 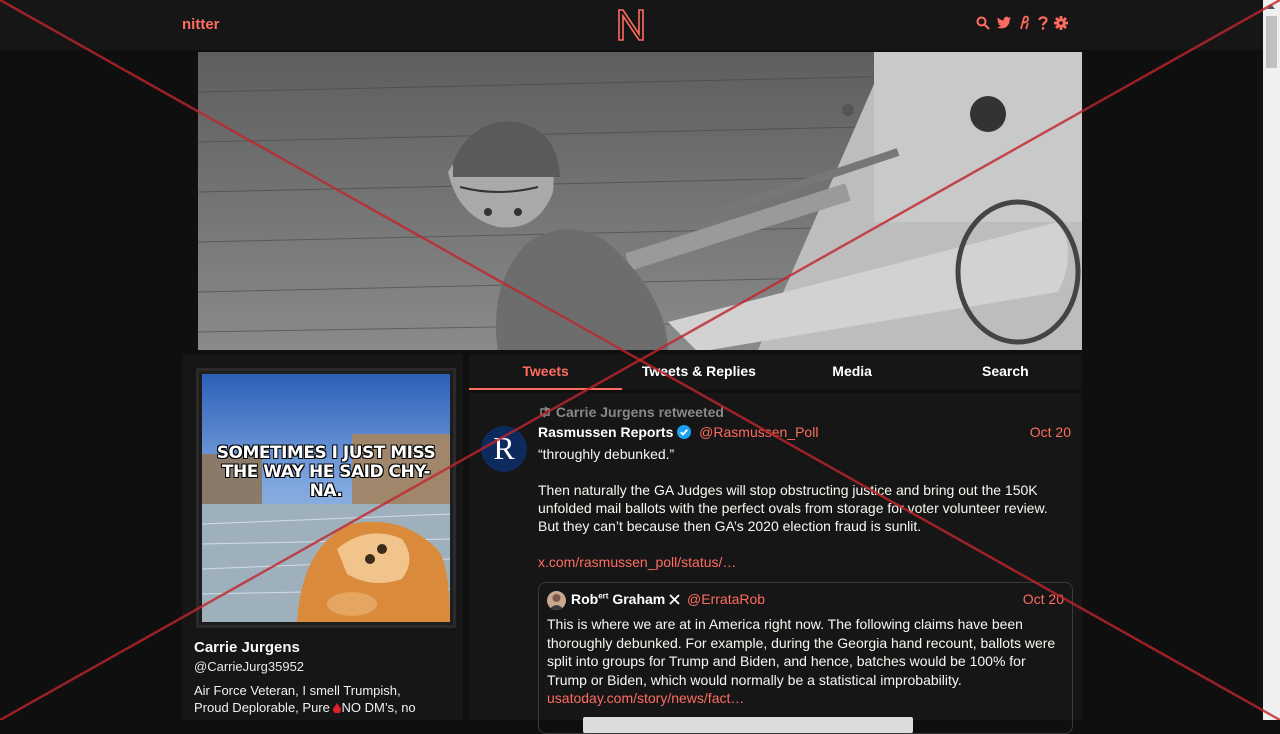 What do you see at coordinates (1043, 23) in the screenshot?
I see `help-icon` at bounding box center [1043, 23].